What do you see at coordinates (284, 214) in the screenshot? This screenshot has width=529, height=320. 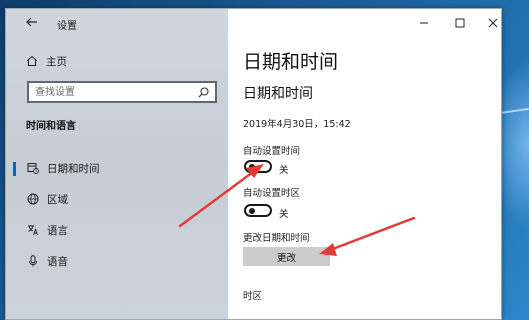 I see `auto-timezone-state: 关` at bounding box center [284, 214].